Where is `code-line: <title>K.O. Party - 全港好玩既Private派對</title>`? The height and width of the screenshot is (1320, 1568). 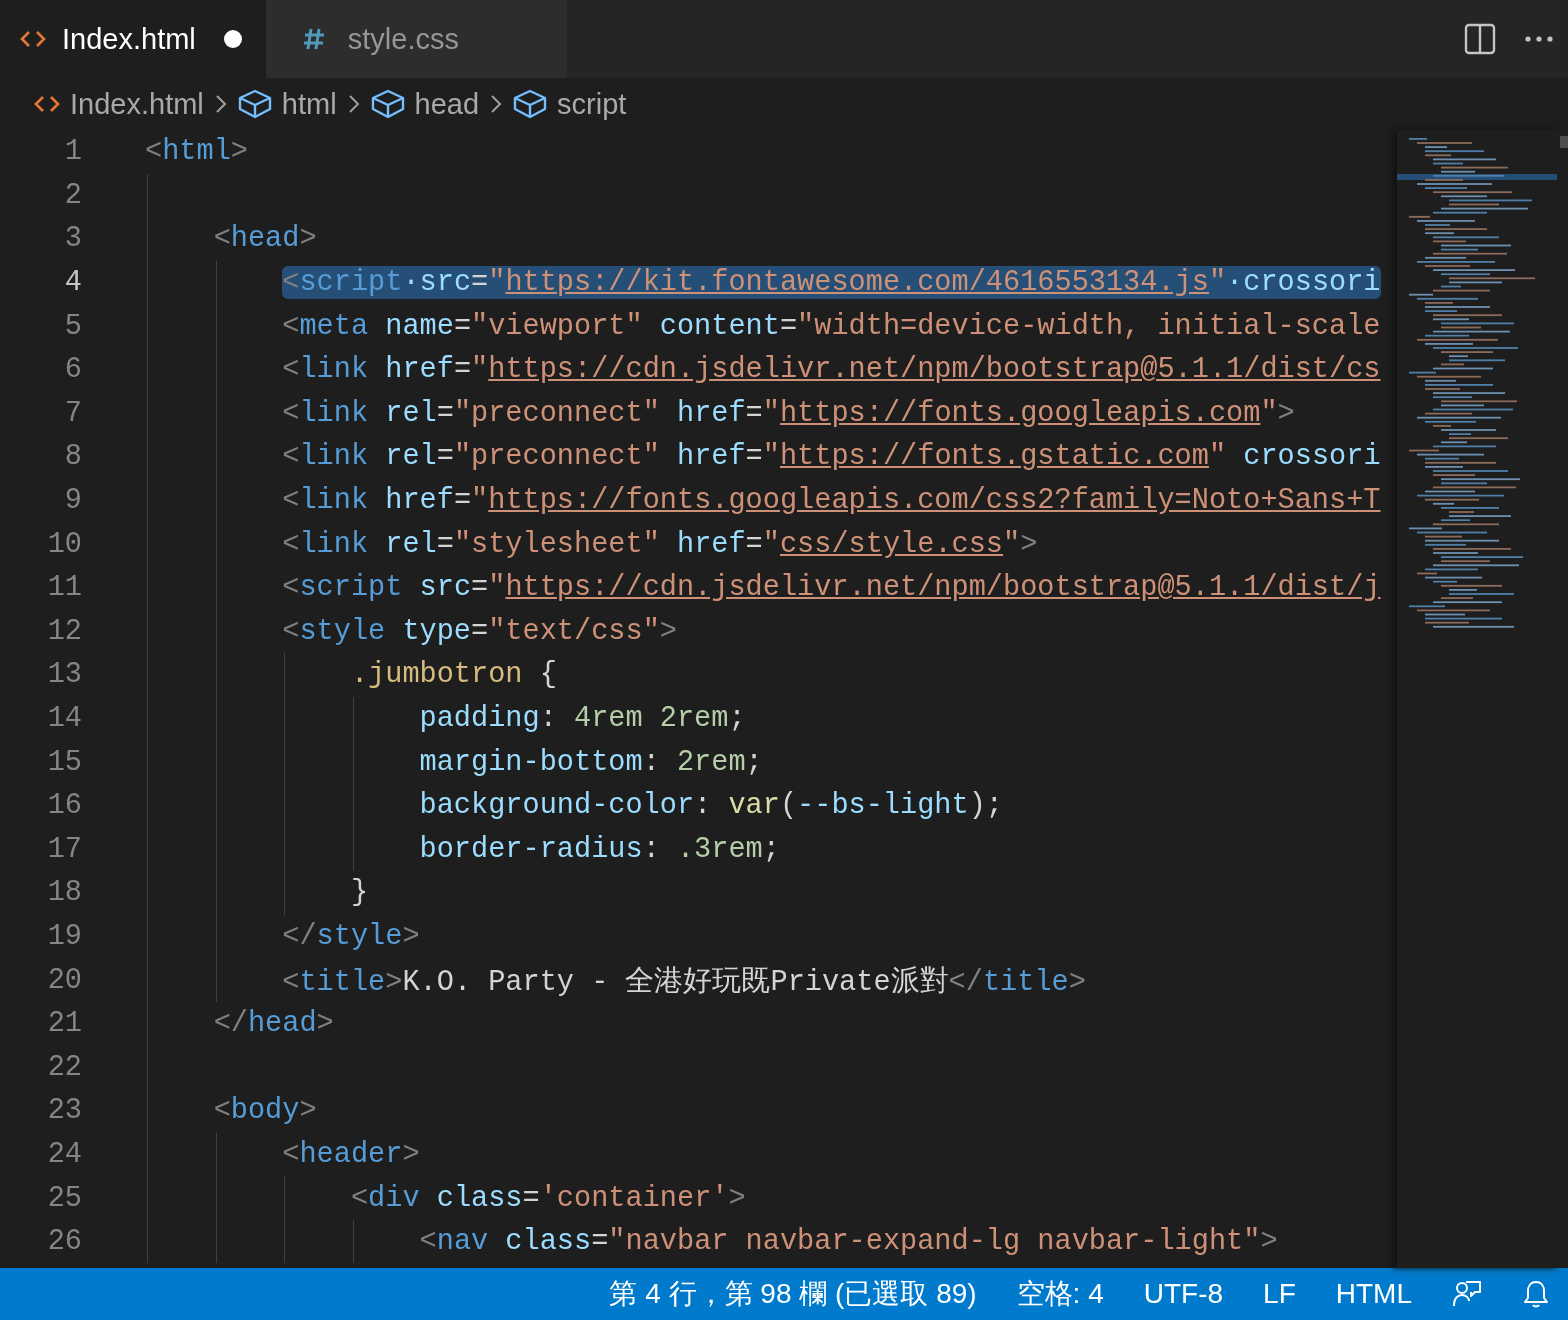 code-line: <title>K.O. Party - 全港好玩既Private派對</title> is located at coordinates (684, 982).